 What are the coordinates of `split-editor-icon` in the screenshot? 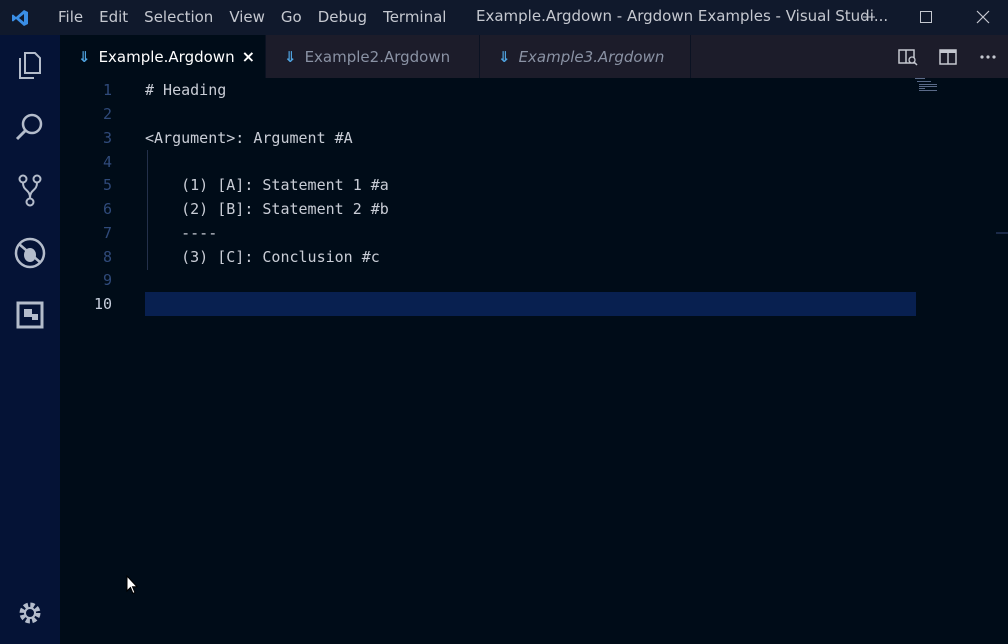 It's located at (948, 56).